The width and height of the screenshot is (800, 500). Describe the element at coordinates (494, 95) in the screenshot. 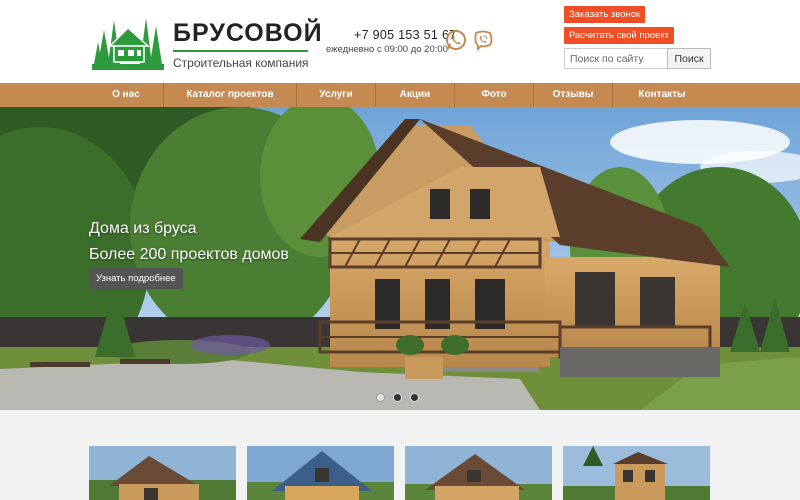

I see `nav-item-photos: Фото` at that location.